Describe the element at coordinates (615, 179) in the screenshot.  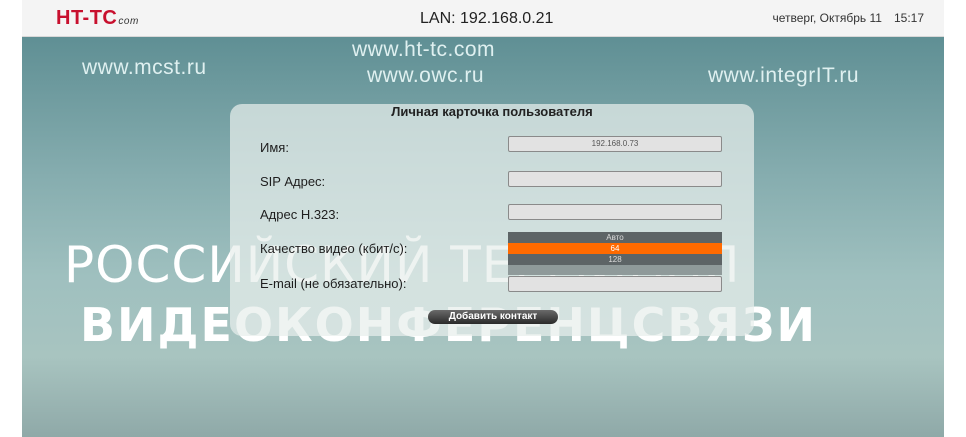
I see `sip-field` at that location.